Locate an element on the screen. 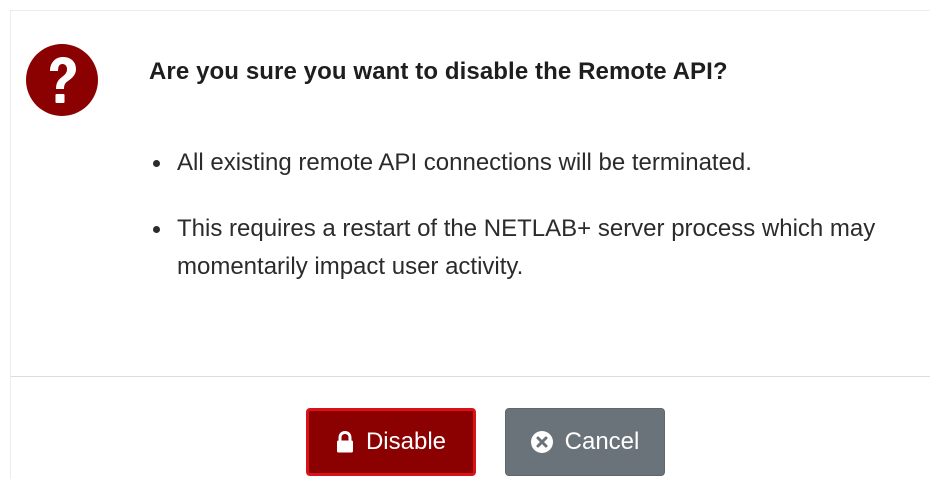 The width and height of the screenshot is (930, 479). question-circle-icon is located at coordinates (62, 80).